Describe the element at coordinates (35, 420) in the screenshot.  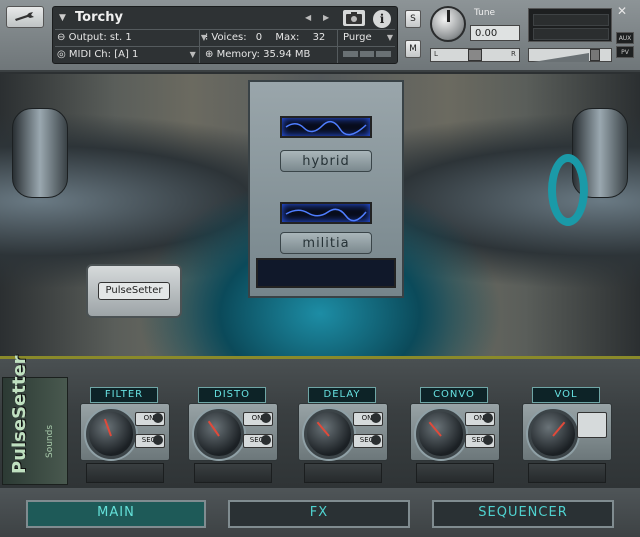
I see `brand-panel: PulseSetter Sounds` at that location.